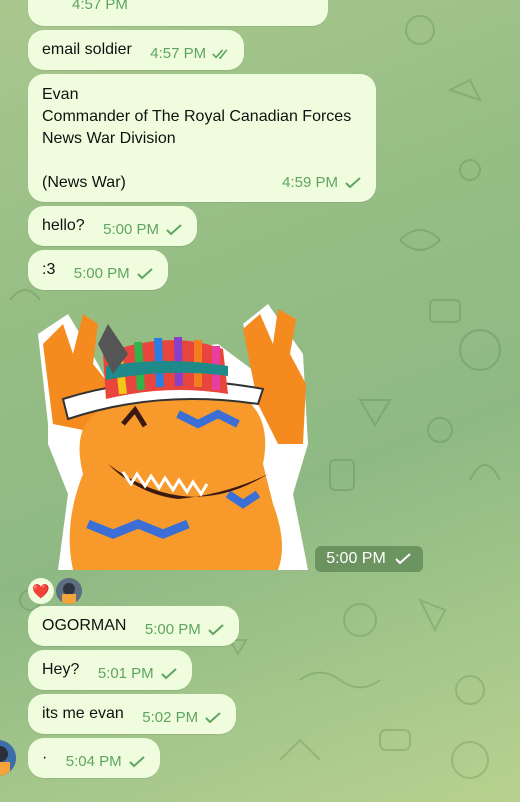 This screenshot has height=802, width=520. Describe the element at coordinates (87, 49) in the screenshot. I see `message-text: email soldier` at that location.